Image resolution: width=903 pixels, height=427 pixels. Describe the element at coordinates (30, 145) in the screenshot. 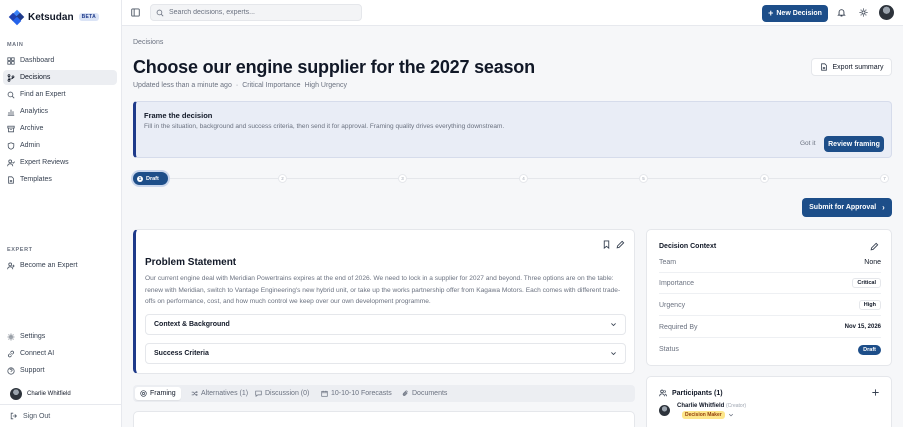

I see `sidebar-item-label: Admin` at that location.